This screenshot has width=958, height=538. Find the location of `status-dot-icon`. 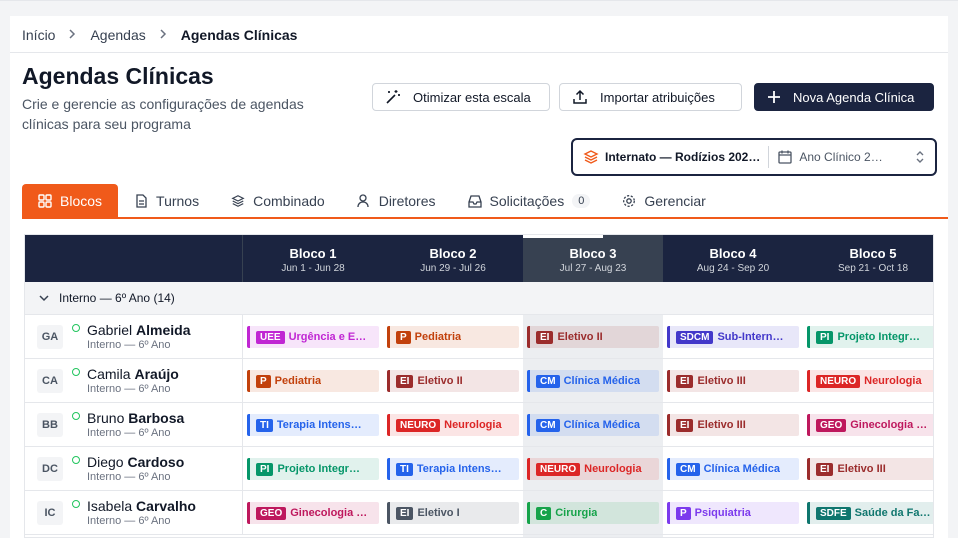

status-dot-icon is located at coordinates (76, 372).